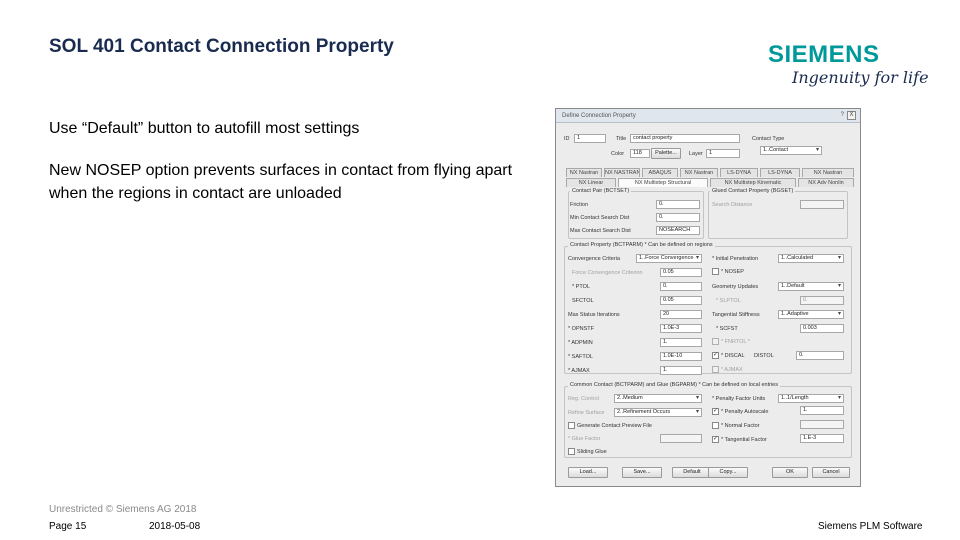  I want to click on max-status-iterations-field: 20, so click(681, 314).